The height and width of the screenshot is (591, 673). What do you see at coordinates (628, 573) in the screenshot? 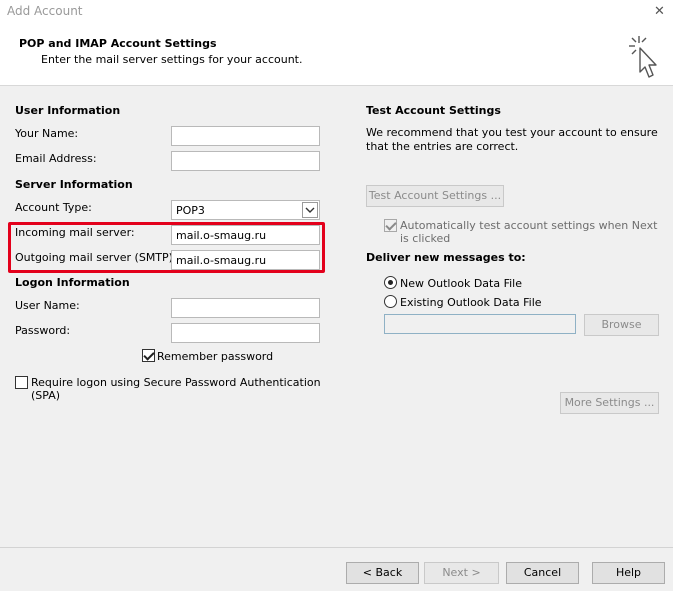
I see `help-button: Help` at bounding box center [628, 573].